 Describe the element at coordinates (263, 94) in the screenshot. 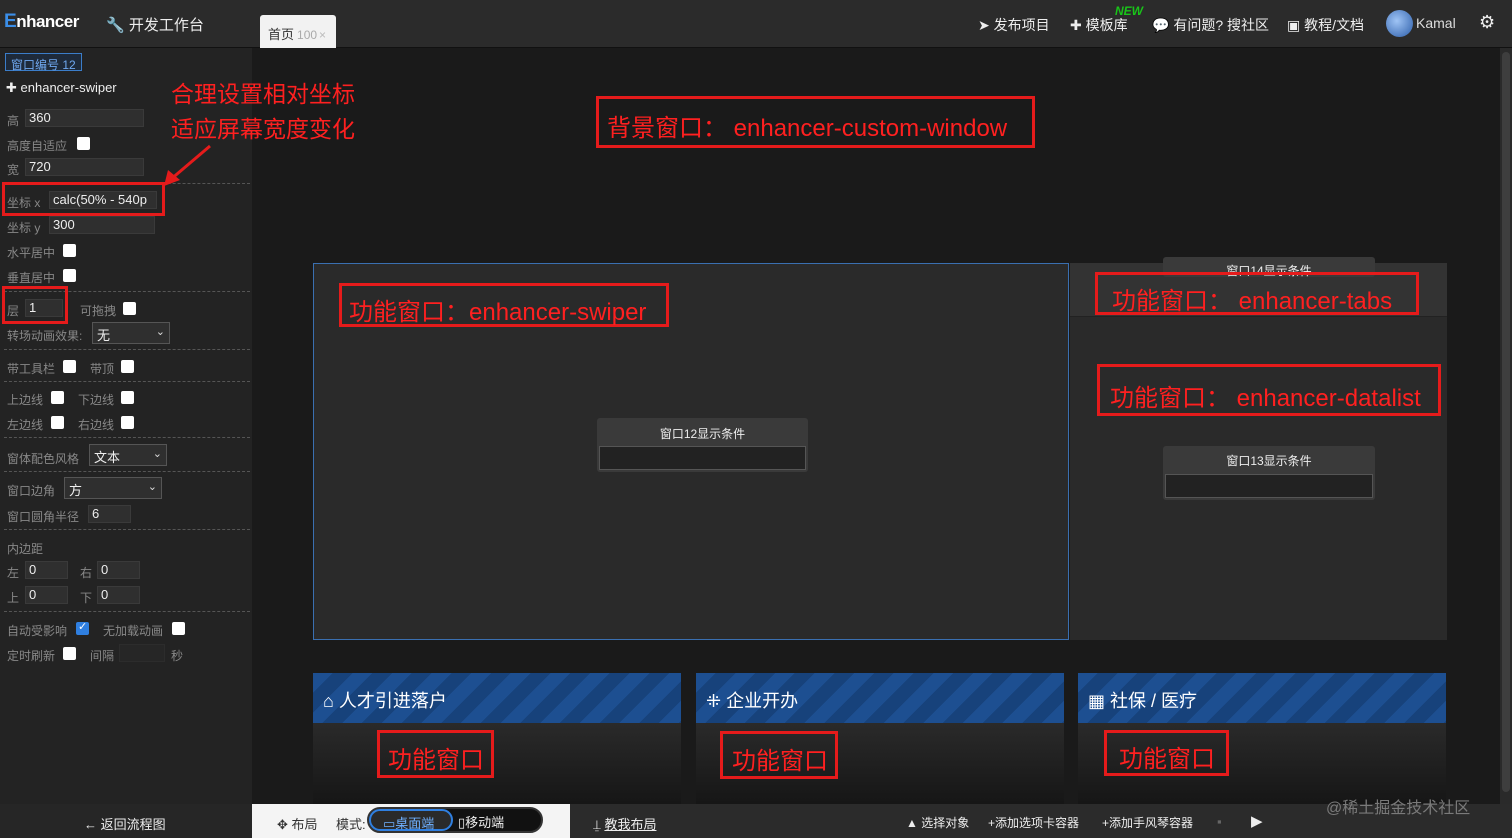

I see `coord-annotation-line1: 合理设置相对坐标` at that location.